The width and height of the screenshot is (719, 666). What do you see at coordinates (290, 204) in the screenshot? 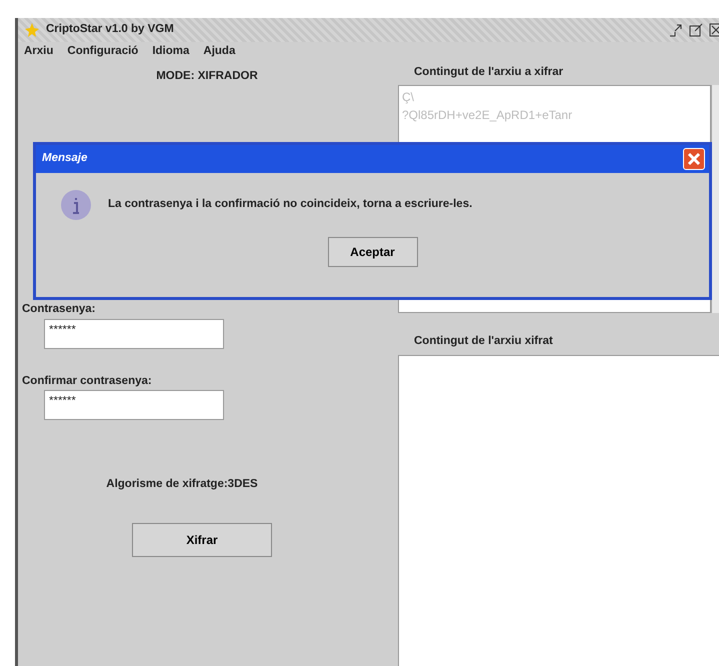
I see `dialog-message: La contrasenya i la confirmació no coincideix, torna a escriure-les.` at bounding box center [290, 204].